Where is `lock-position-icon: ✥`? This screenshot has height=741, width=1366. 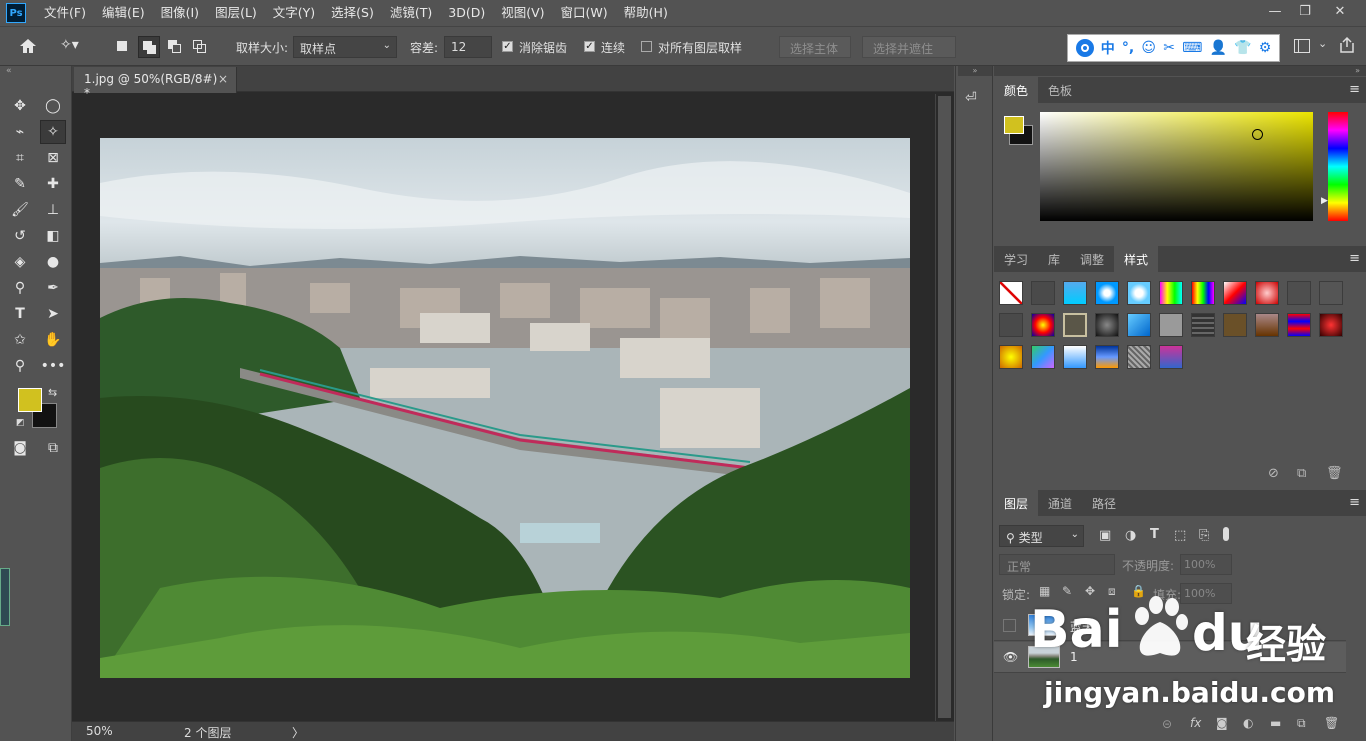
lock-position-icon: ✥ is located at coordinates (1090, 591).